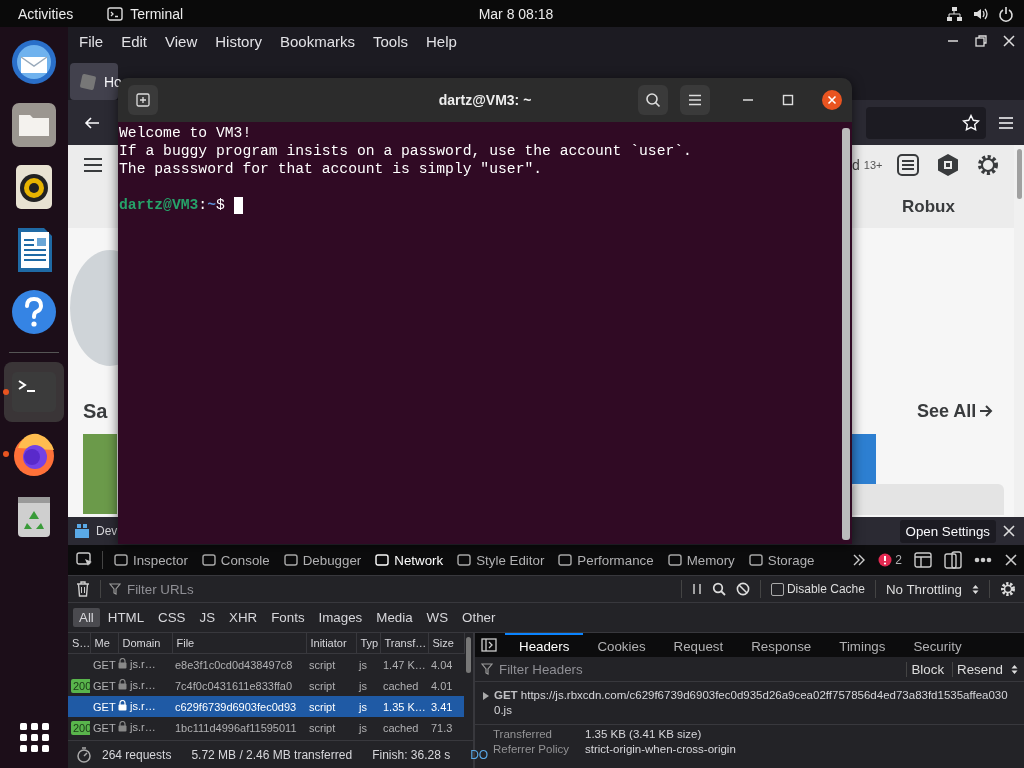 The image size is (1024, 768). Describe the element at coordinates (266, 706) in the screenshot. I see `request-row: GET js.r… c629f6739d6903fec0d93 script js 1.35 K… 3.41` at that location.